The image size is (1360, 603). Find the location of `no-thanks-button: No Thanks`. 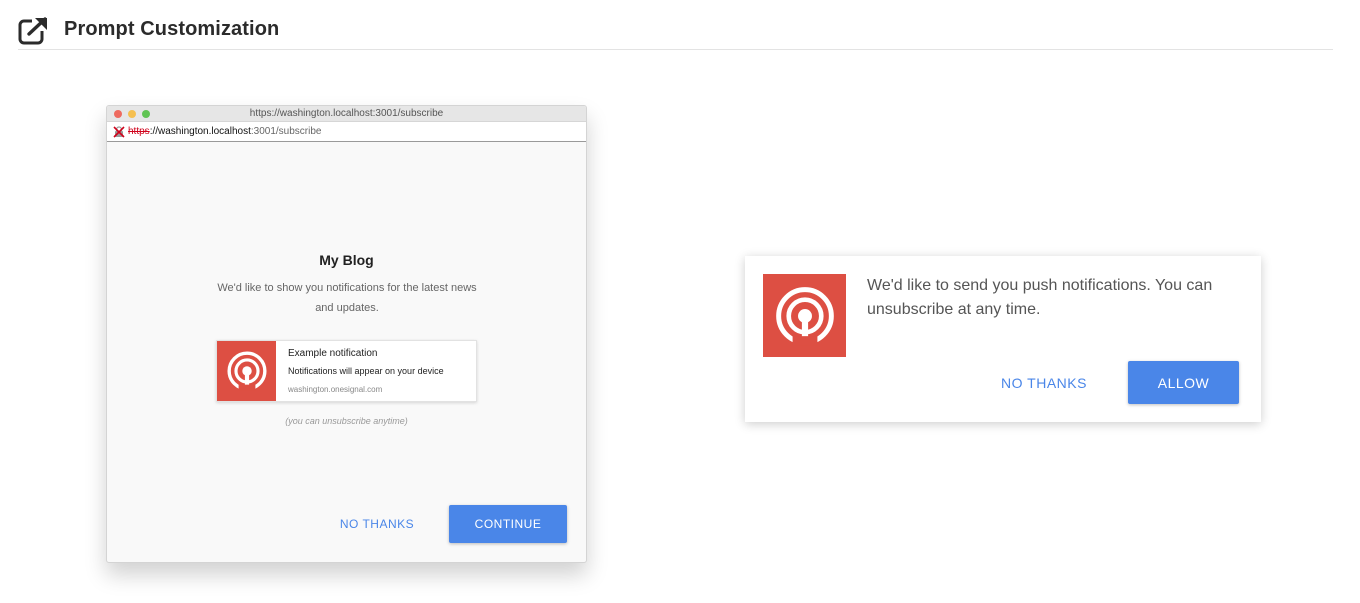

no-thanks-button: No Thanks is located at coordinates (377, 524).